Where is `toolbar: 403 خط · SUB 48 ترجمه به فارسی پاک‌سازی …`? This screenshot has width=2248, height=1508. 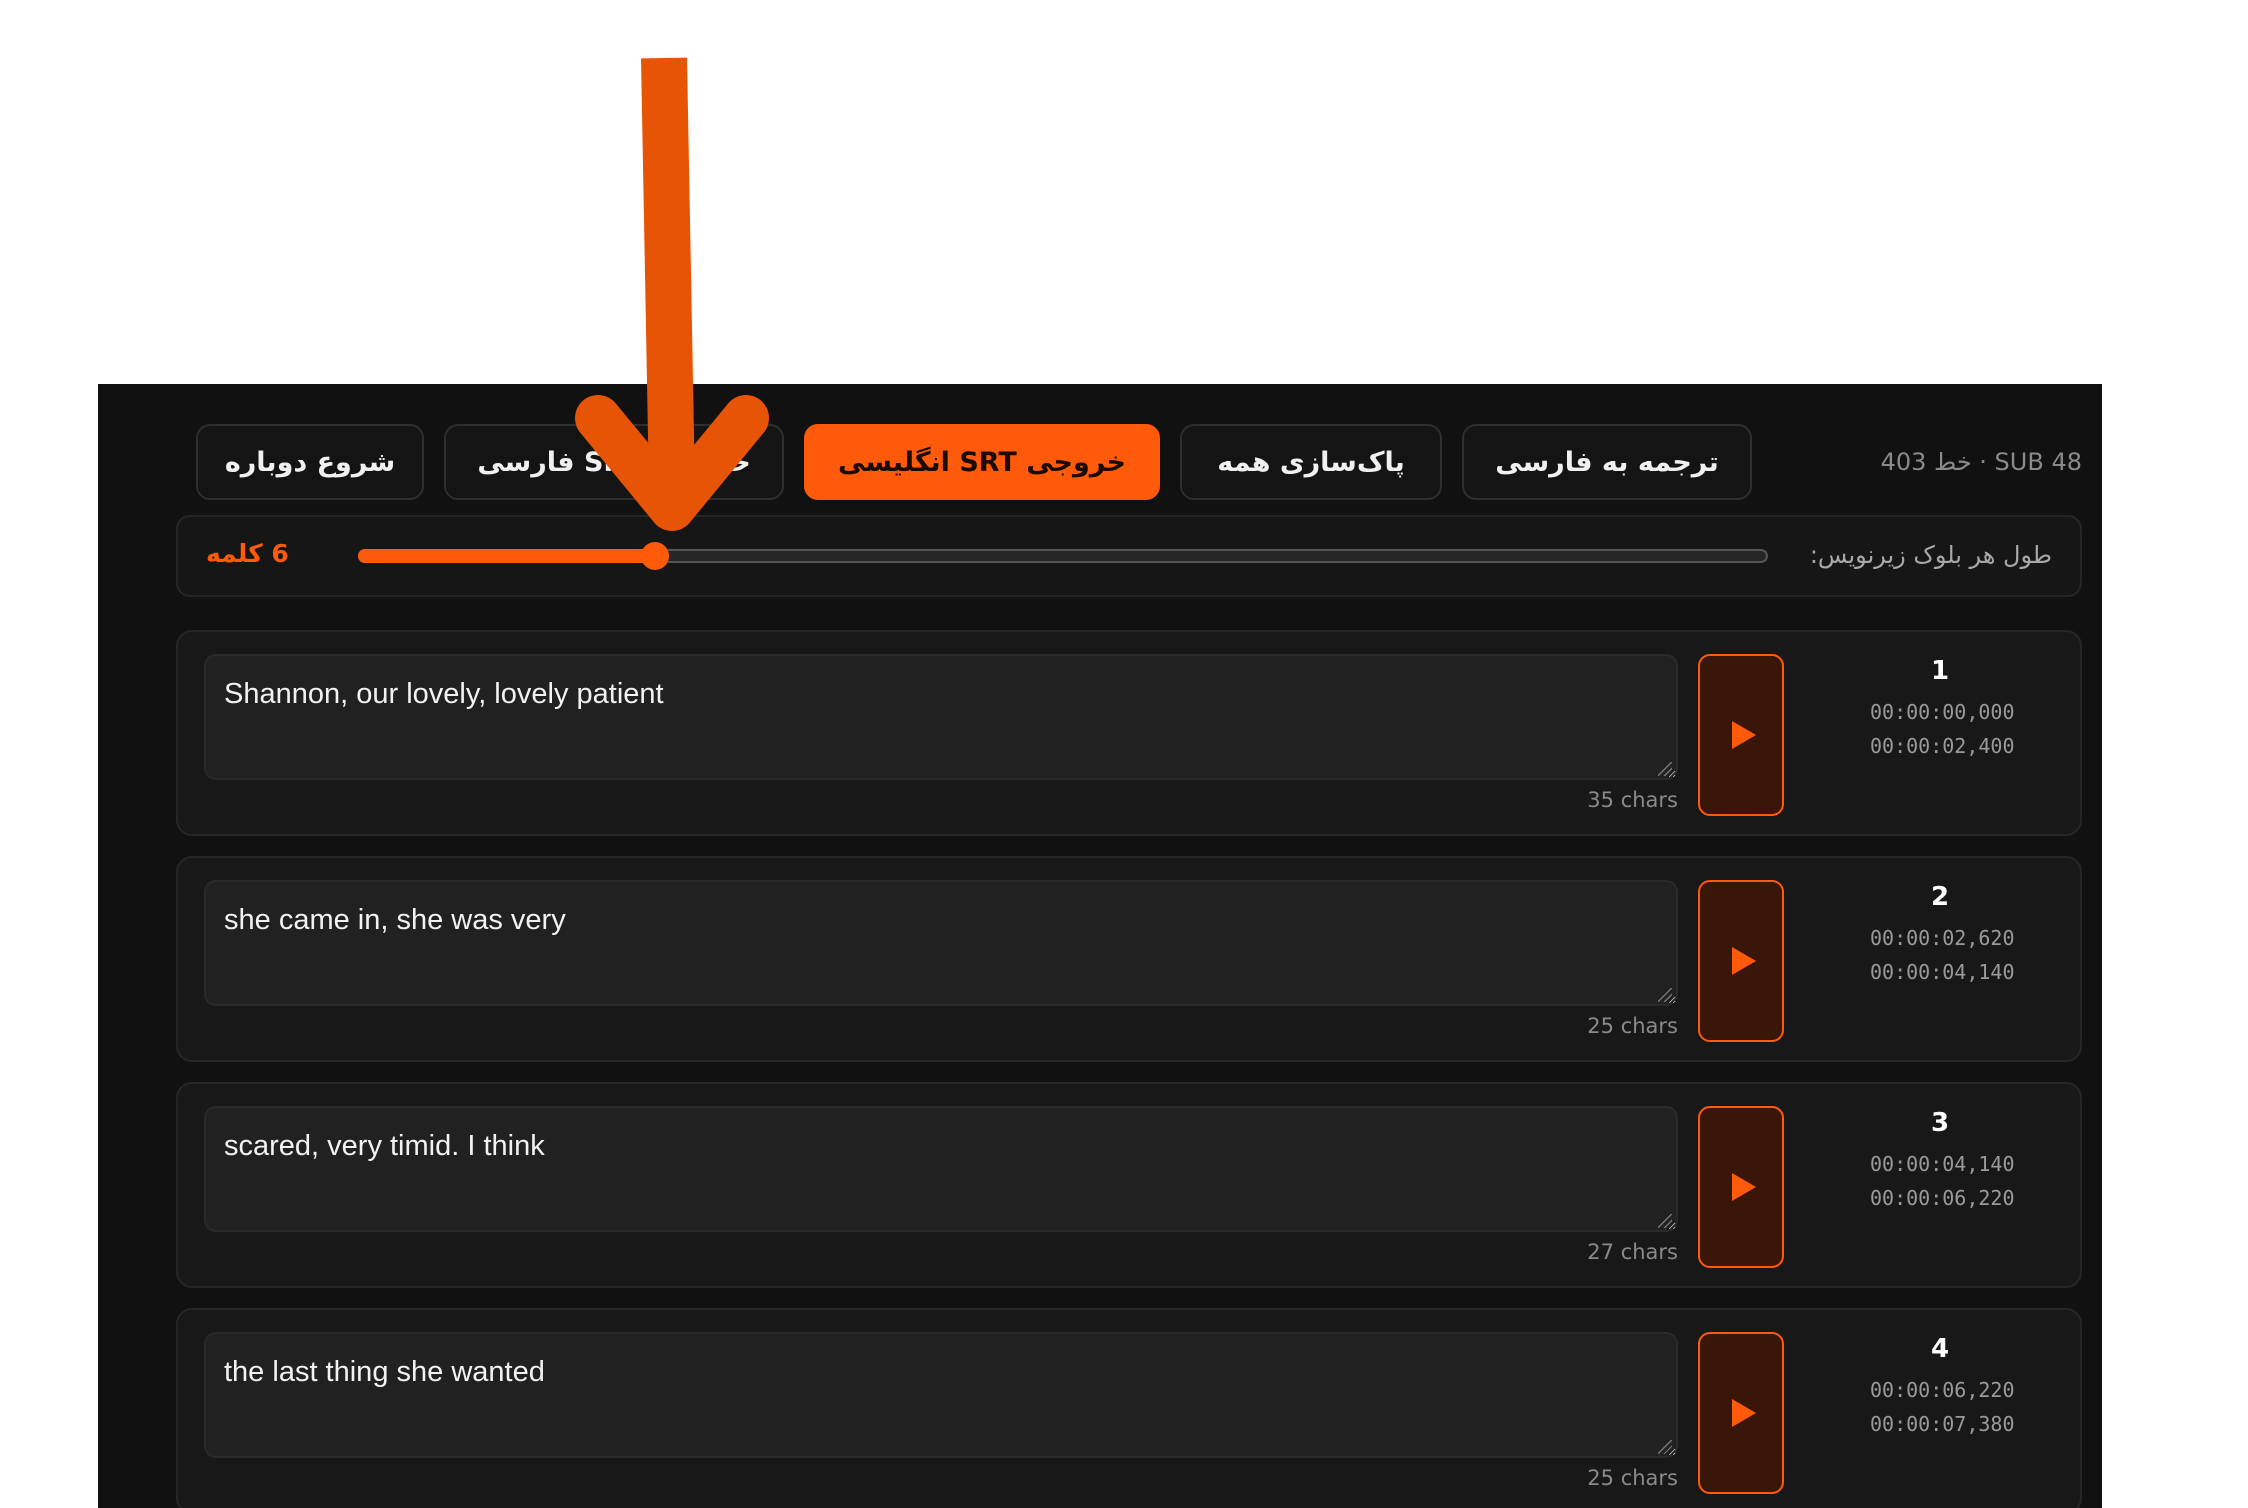 toolbar: 403 خط · SUB 48 ترجمه به فارسی پاک‌سازی … is located at coordinates (1129, 462).